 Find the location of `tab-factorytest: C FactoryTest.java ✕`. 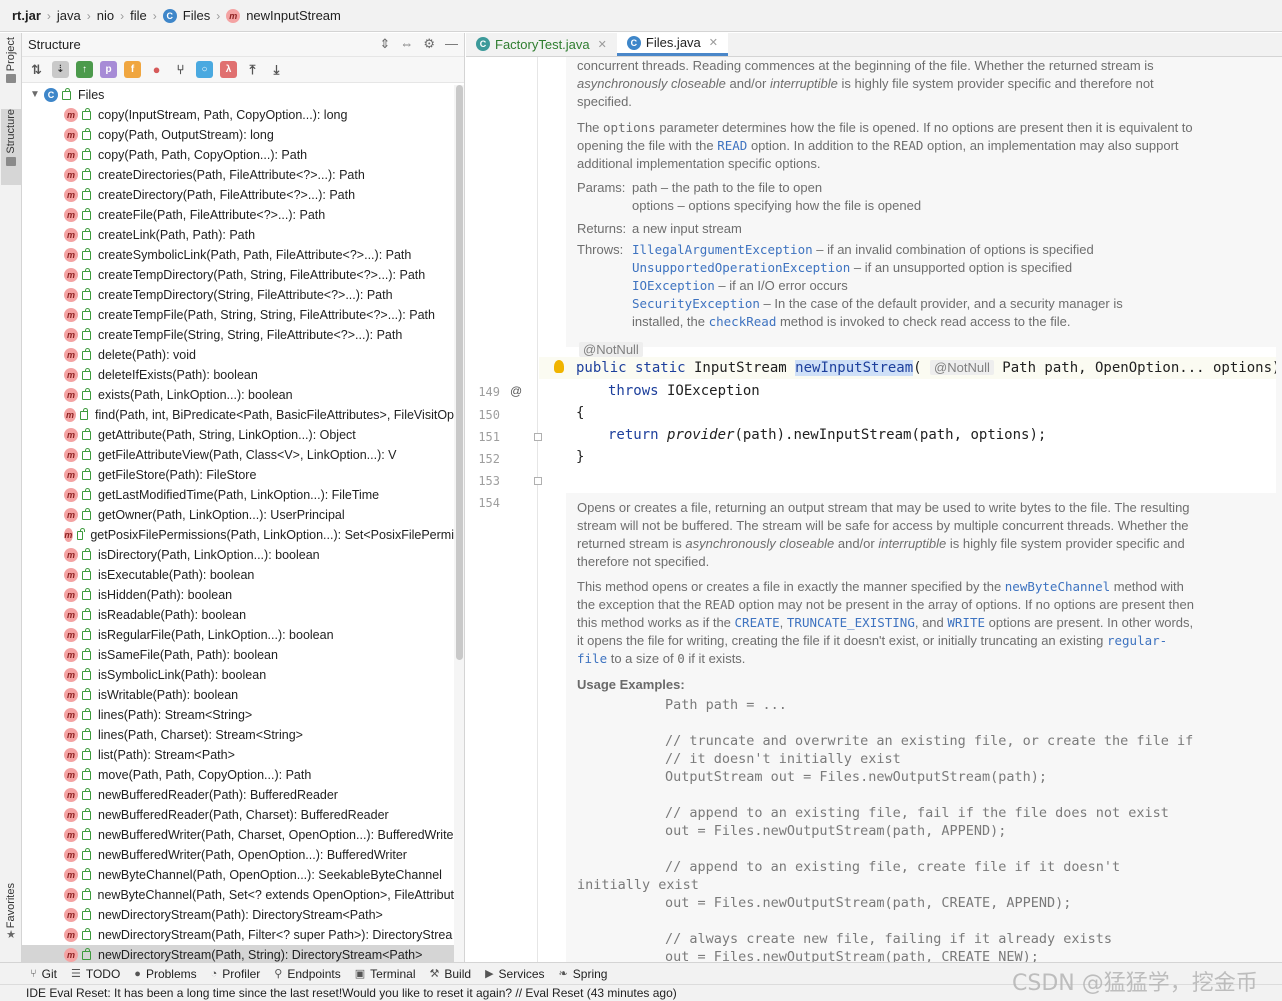

tab-factorytest: C FactoryTest.java ✕ is located at coordinates (541, 44).